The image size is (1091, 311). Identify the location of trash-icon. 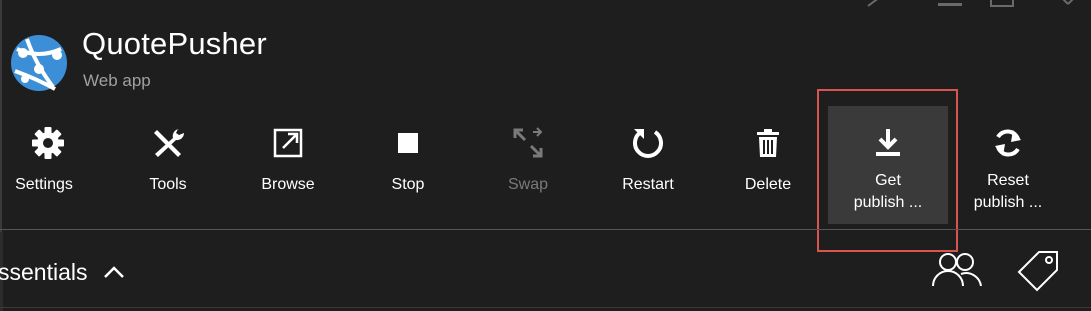
(768, 143).